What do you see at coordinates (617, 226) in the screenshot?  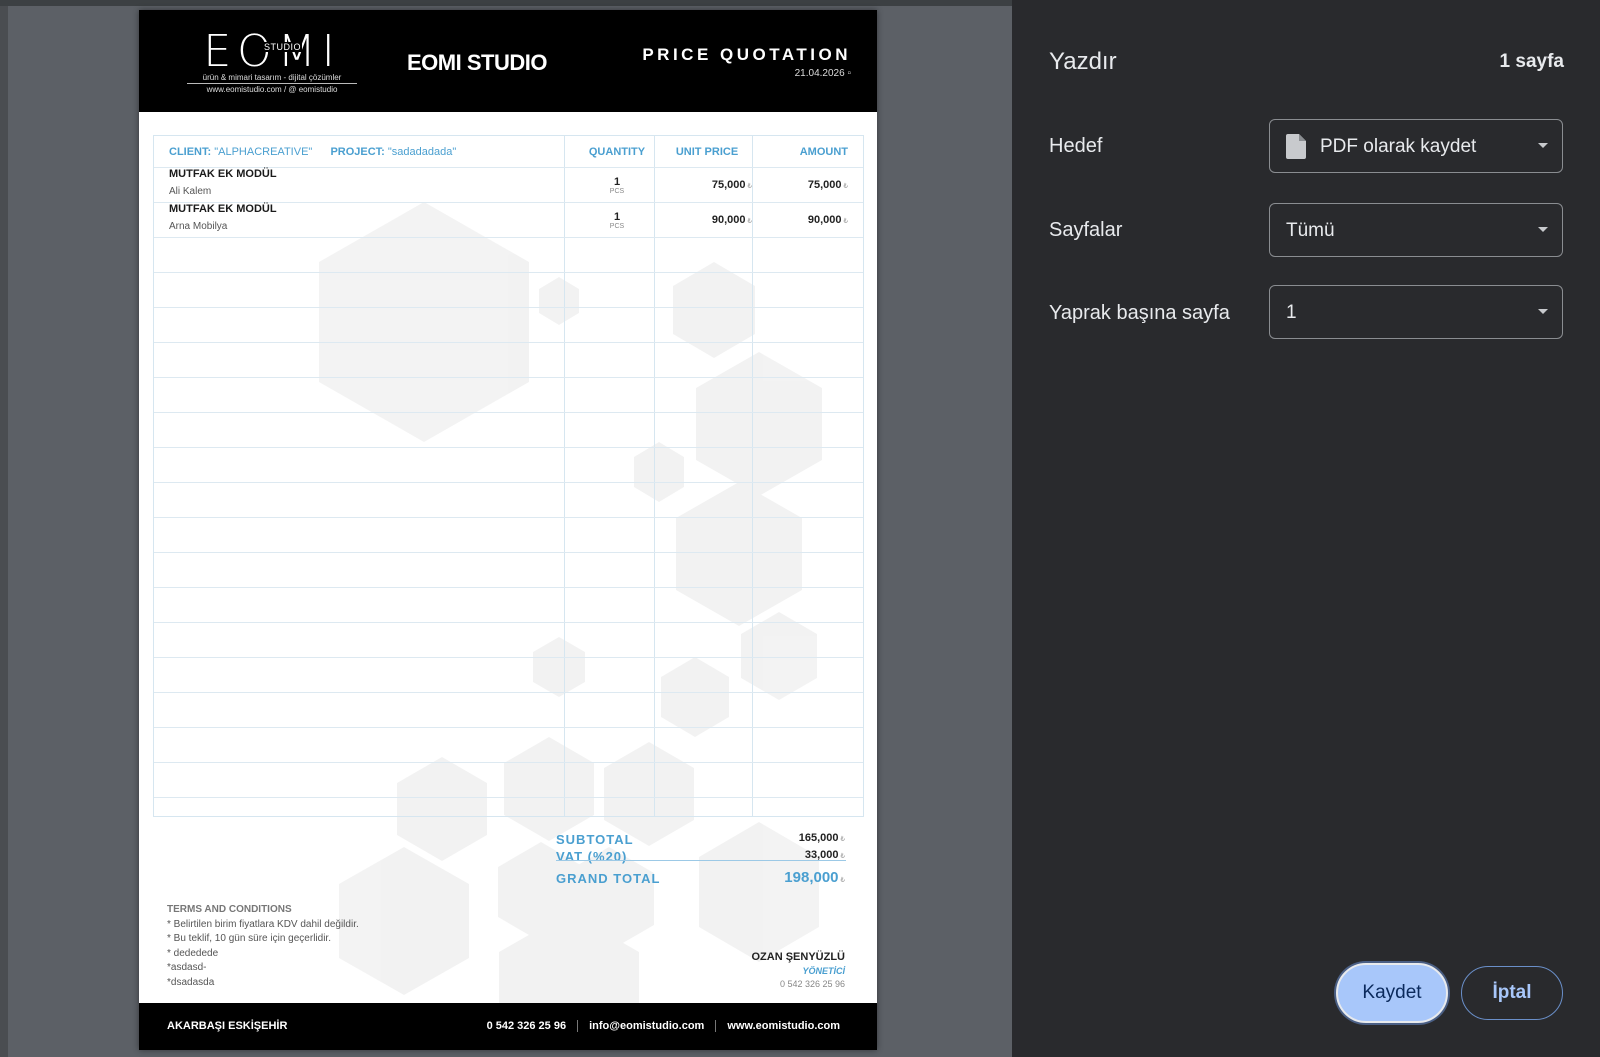 I see `item-unit: PCS` at bounding box center [617, 226].